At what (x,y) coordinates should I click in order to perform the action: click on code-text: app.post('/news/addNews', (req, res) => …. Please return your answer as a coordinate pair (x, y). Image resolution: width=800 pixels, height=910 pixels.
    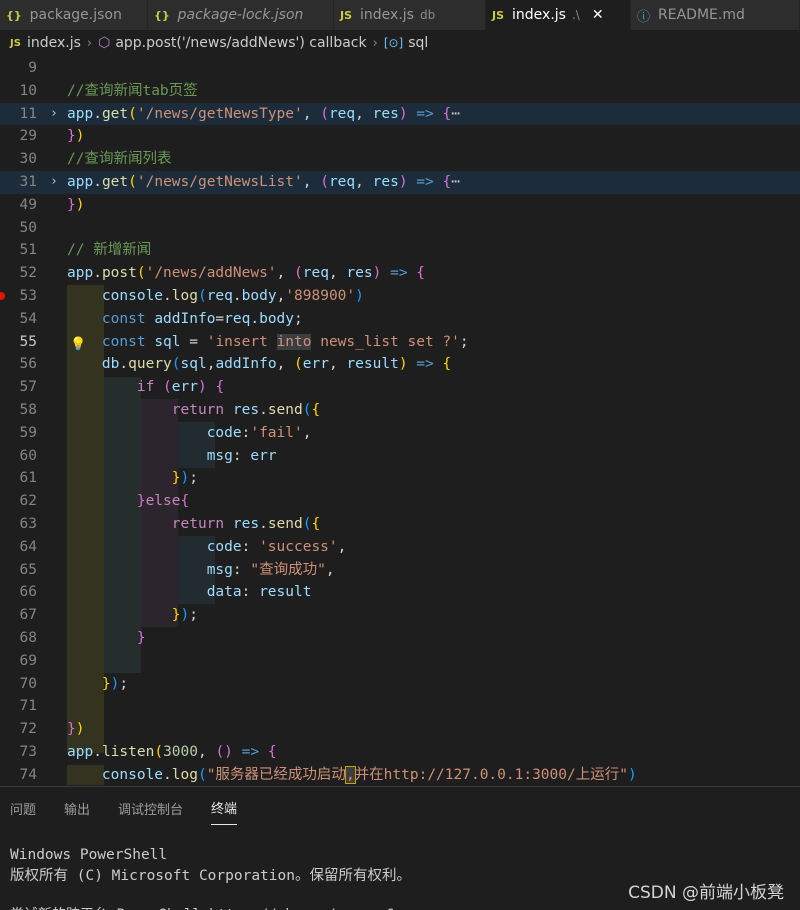
    Looking at the image, I should click on (246, 273).